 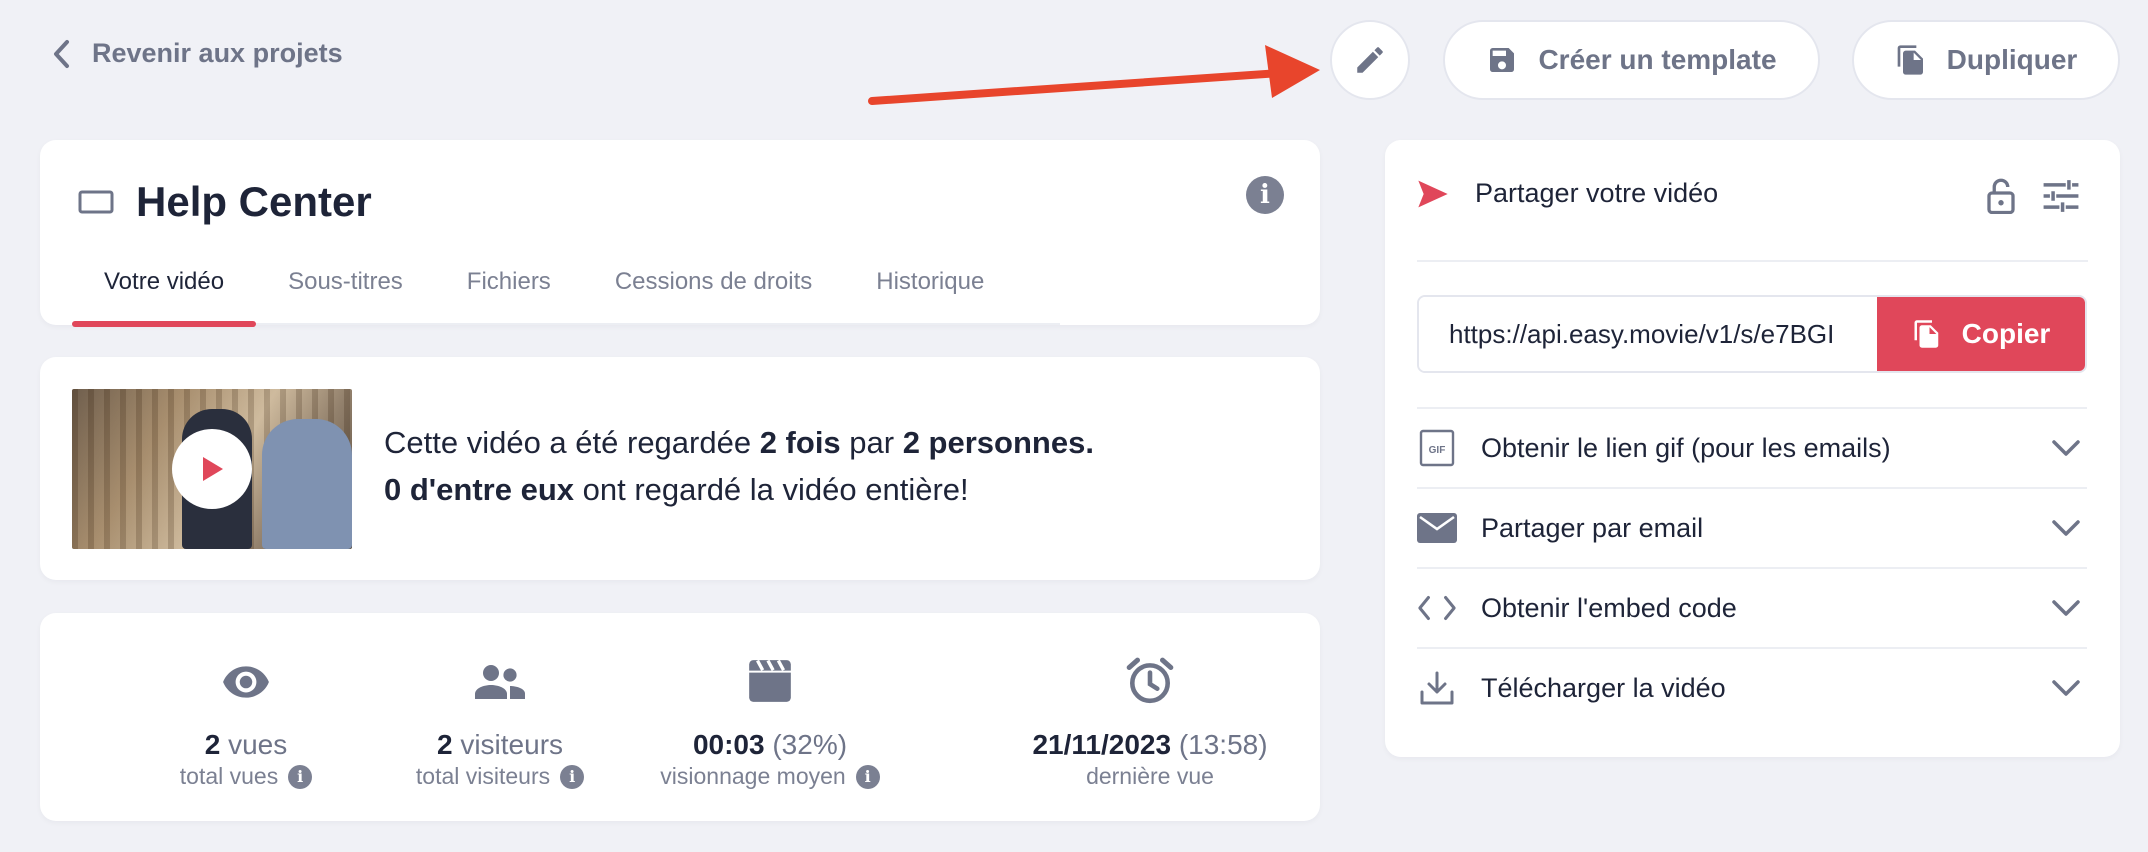 I want to click on settings-sliders-icon, so click(x=2061, y=196).